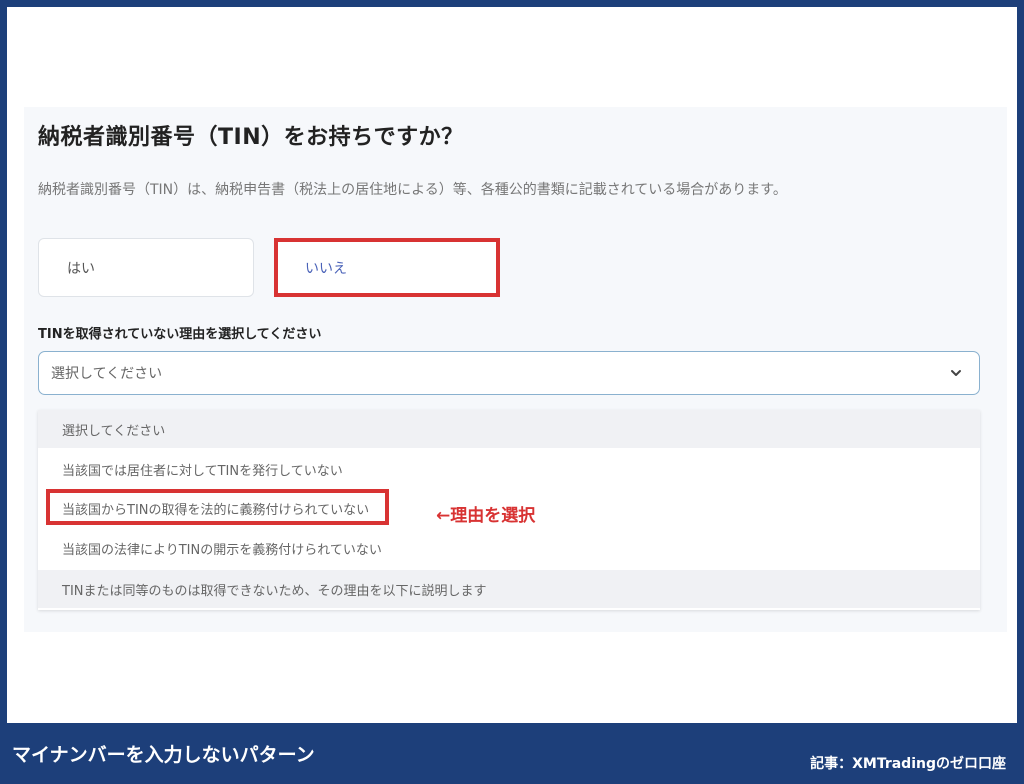 The height and width of the screenshot is (784, 1024). I want to click on annotation-note: ←理由を選択, so click(486, 516).